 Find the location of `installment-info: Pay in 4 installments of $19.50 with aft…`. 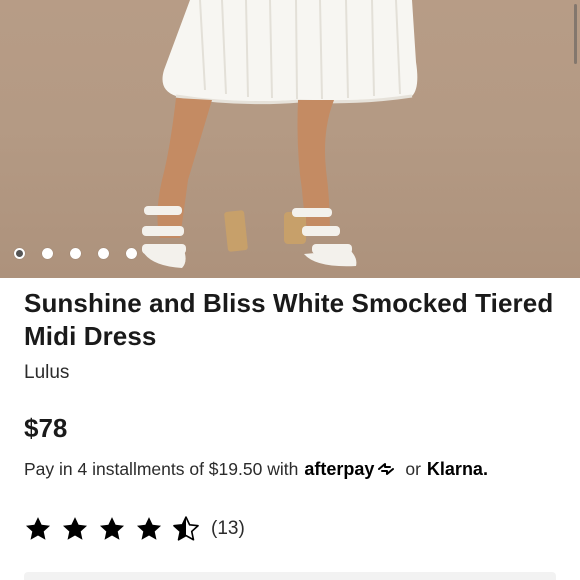

installment-info: Pay in 4 installments of $19.50 with aft… is located at coordinates (256, 469).